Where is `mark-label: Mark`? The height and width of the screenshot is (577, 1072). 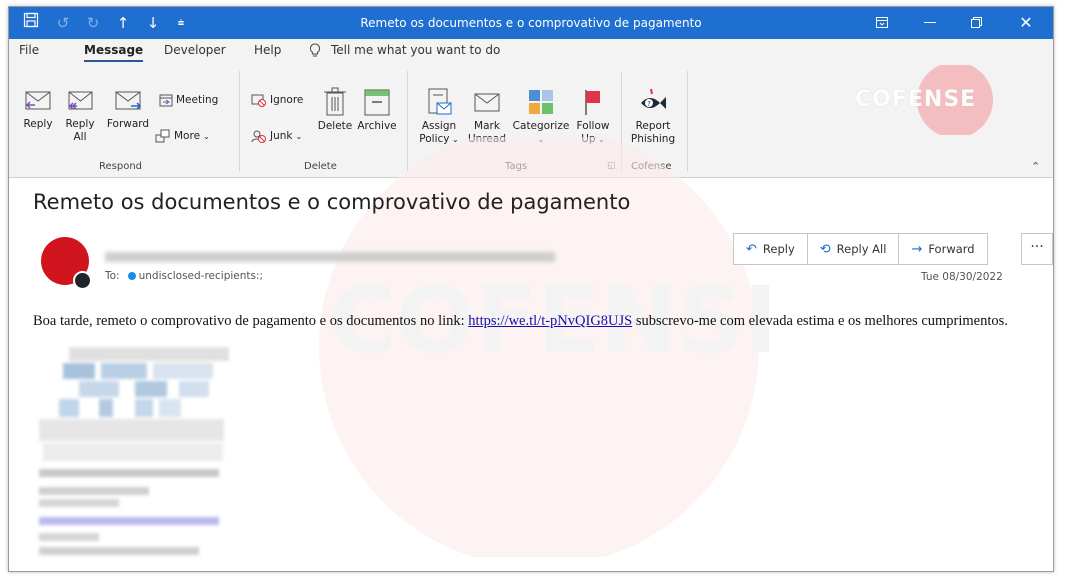
mark-label: Mark is located at coordinates (487, 126).